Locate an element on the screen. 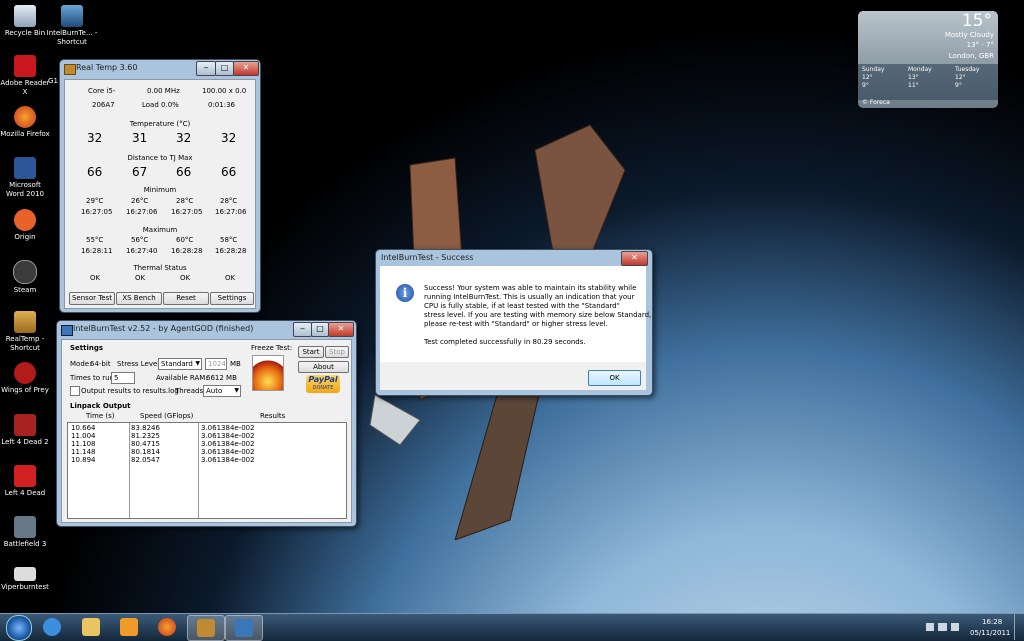 This screenshot has width=1024, height=641. taskbar-media-player is located at coordinates (129, 627).